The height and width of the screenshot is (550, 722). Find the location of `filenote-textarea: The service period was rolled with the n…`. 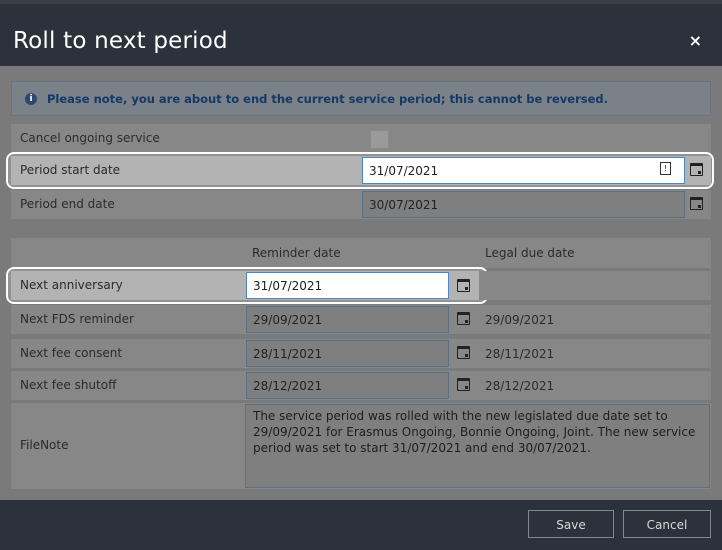

filenote-textarea: The service period was rolled with the n… is located at coordinates (477, 446).